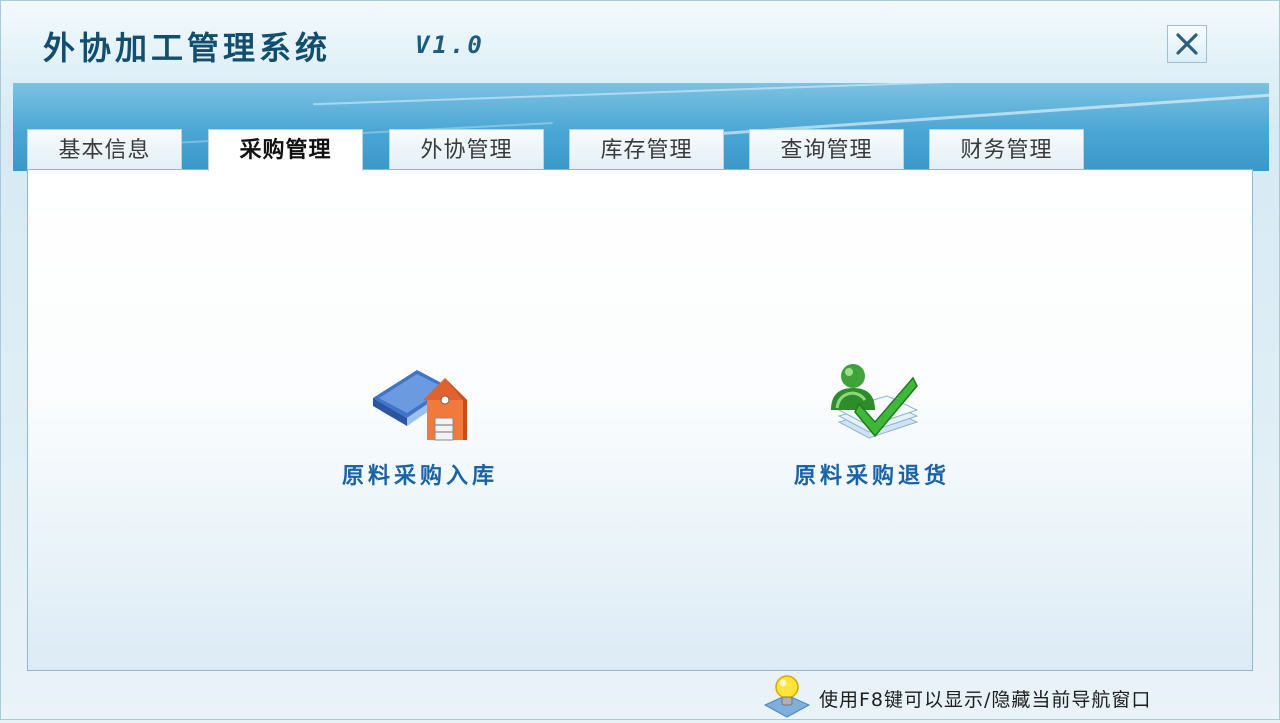 Image resolution: width=1280 pixels, height=723 pixels. What do you see at coordinates (1006, 149) in the screenshot?
I see `tab-finance-management: 财务管理` at bounding box center [1006, 149].